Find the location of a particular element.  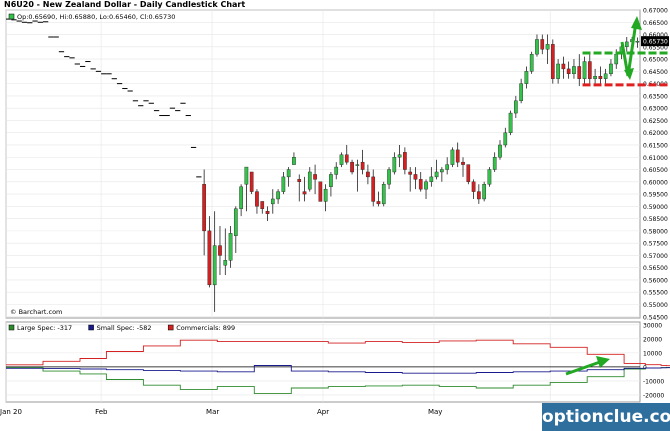

last-price-label: 0.65730 is located at coordinates (655, 42).